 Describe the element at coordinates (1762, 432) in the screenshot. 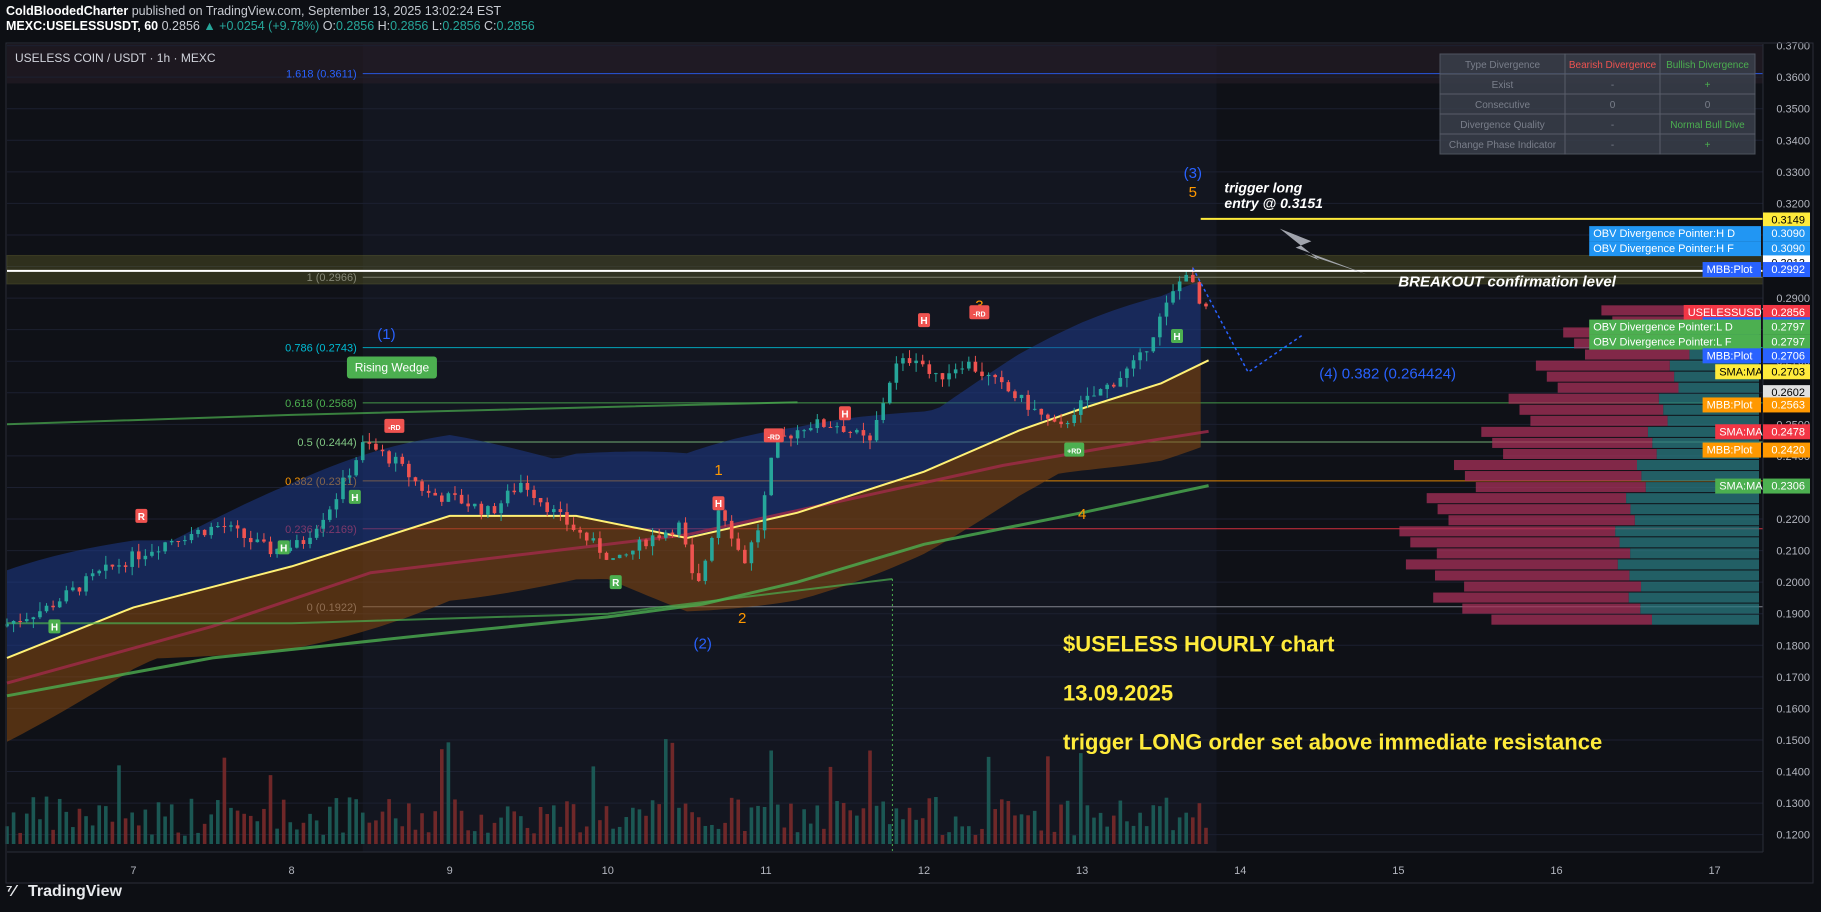

I see `right-price-label: SMA:MA 0.2478` at that location.